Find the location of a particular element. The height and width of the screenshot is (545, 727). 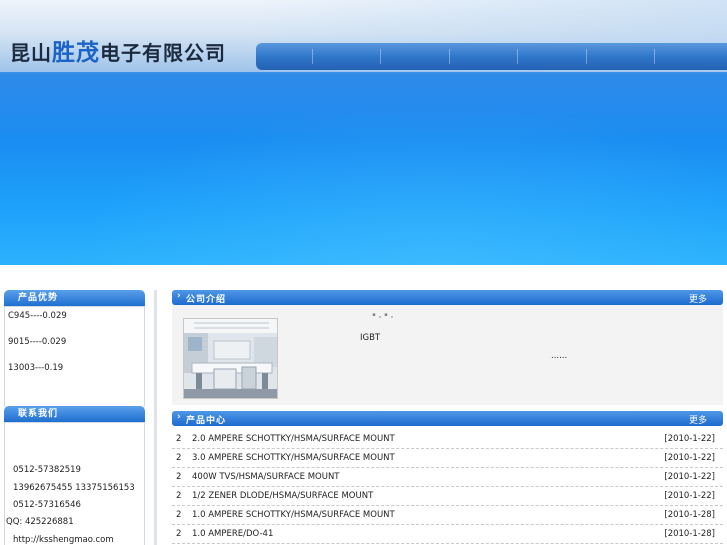

product-name: 1/2 ZENER DLODE/HSMA/SURFACE MOUNT is located at coordinates (282, 496).